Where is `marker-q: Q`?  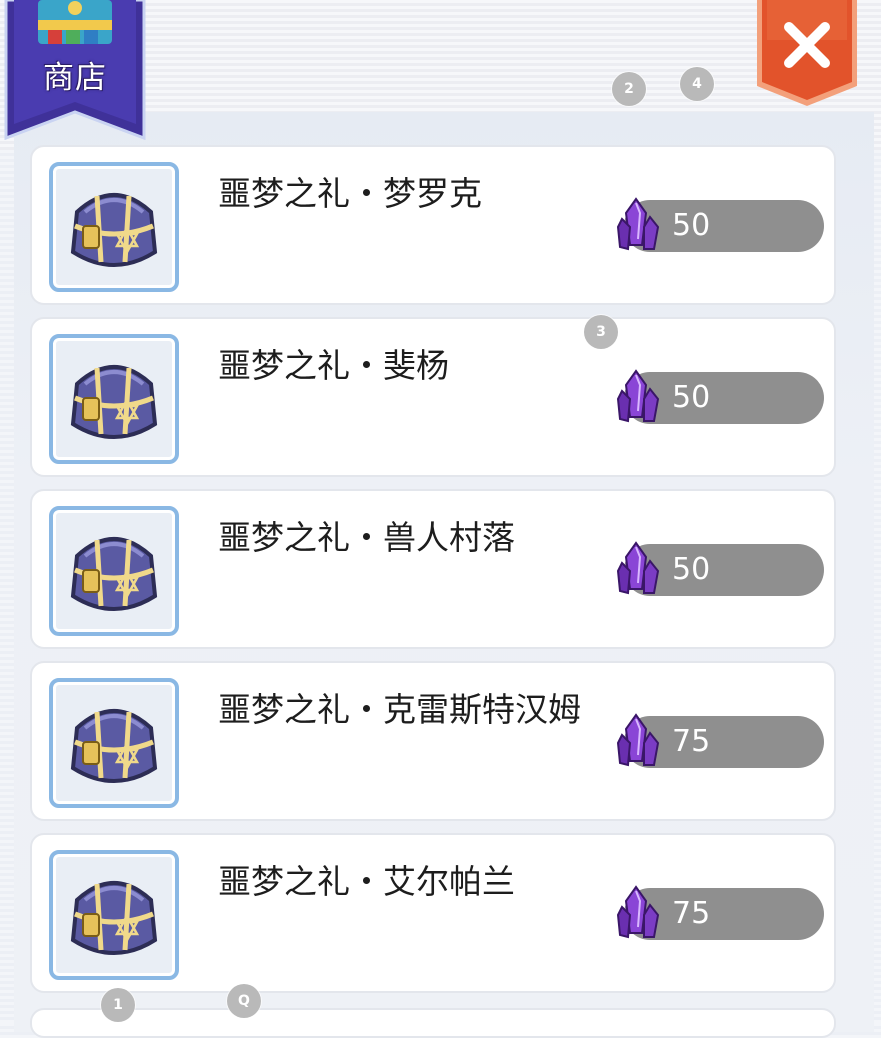
marker-q: Q is located at coordinates (244, 1001).